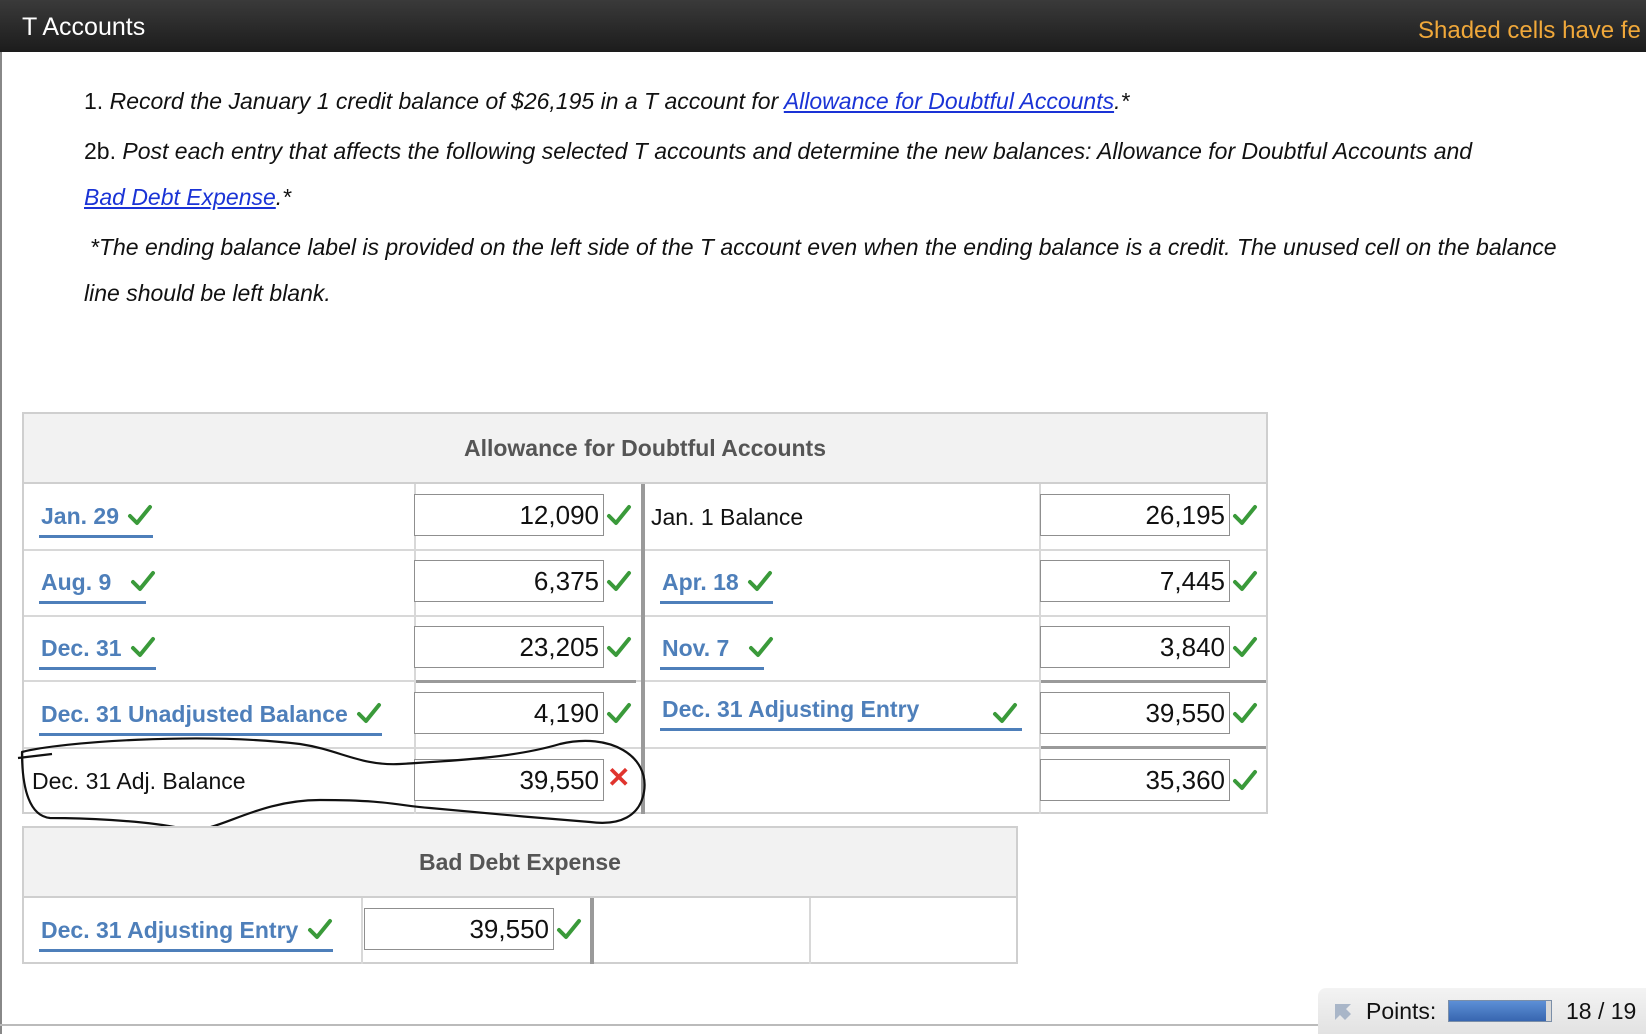 Image resolution: width=1646 pixels, height=1034 pixels. What do you see at coordinates (645, 449) in the screenshot?
I see `allowance-account-title: Allowance for Doubtful Accounts` at bounding box center [645, 449].